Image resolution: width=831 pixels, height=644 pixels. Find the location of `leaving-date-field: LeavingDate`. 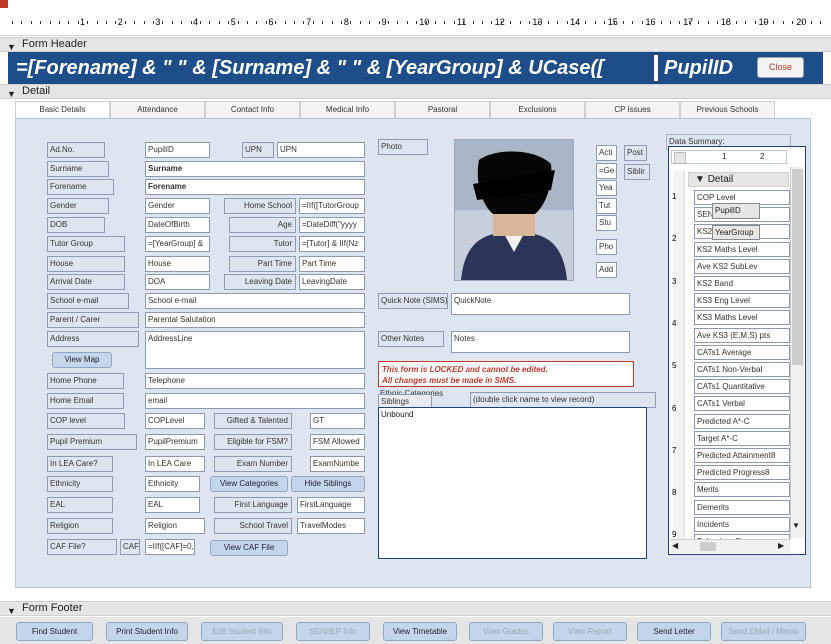

leaving-date-field: LeavingDate is located at coordinates (332, 282).